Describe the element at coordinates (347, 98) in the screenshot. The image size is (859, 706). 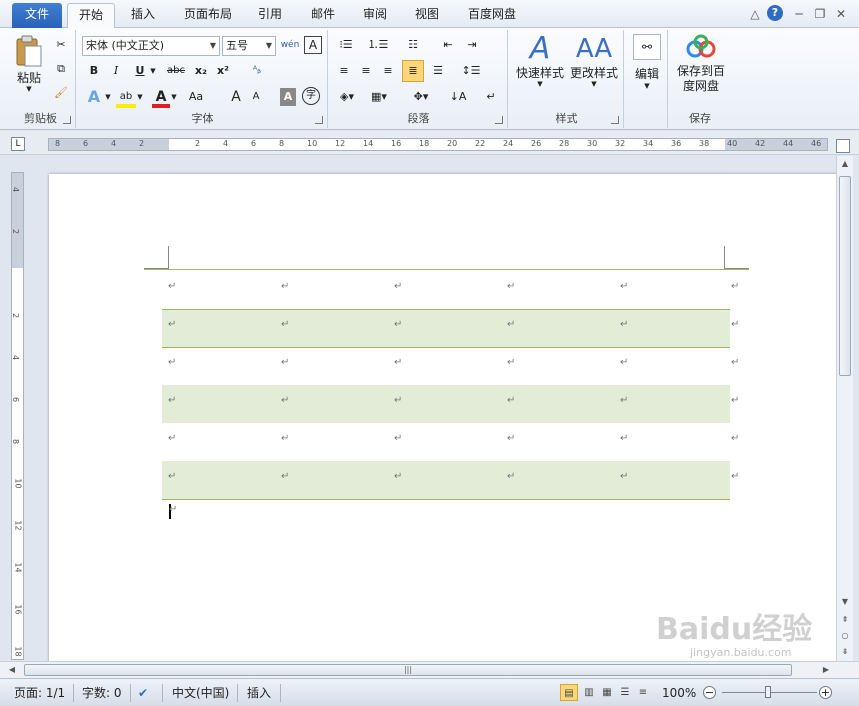
I see `shading-icon: ◈▾` at that location.